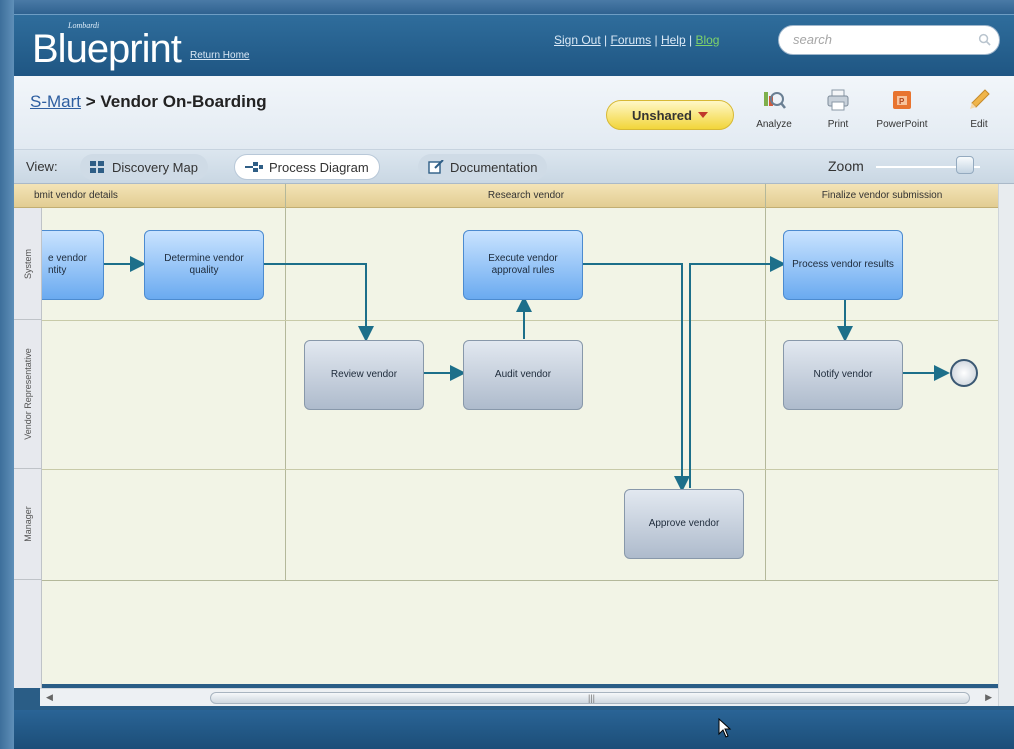 The height and width of the screenshot is (749, 1014). I want to click on horizontal-scrollbar: ◀ ||| ▶, so click(519, 697).